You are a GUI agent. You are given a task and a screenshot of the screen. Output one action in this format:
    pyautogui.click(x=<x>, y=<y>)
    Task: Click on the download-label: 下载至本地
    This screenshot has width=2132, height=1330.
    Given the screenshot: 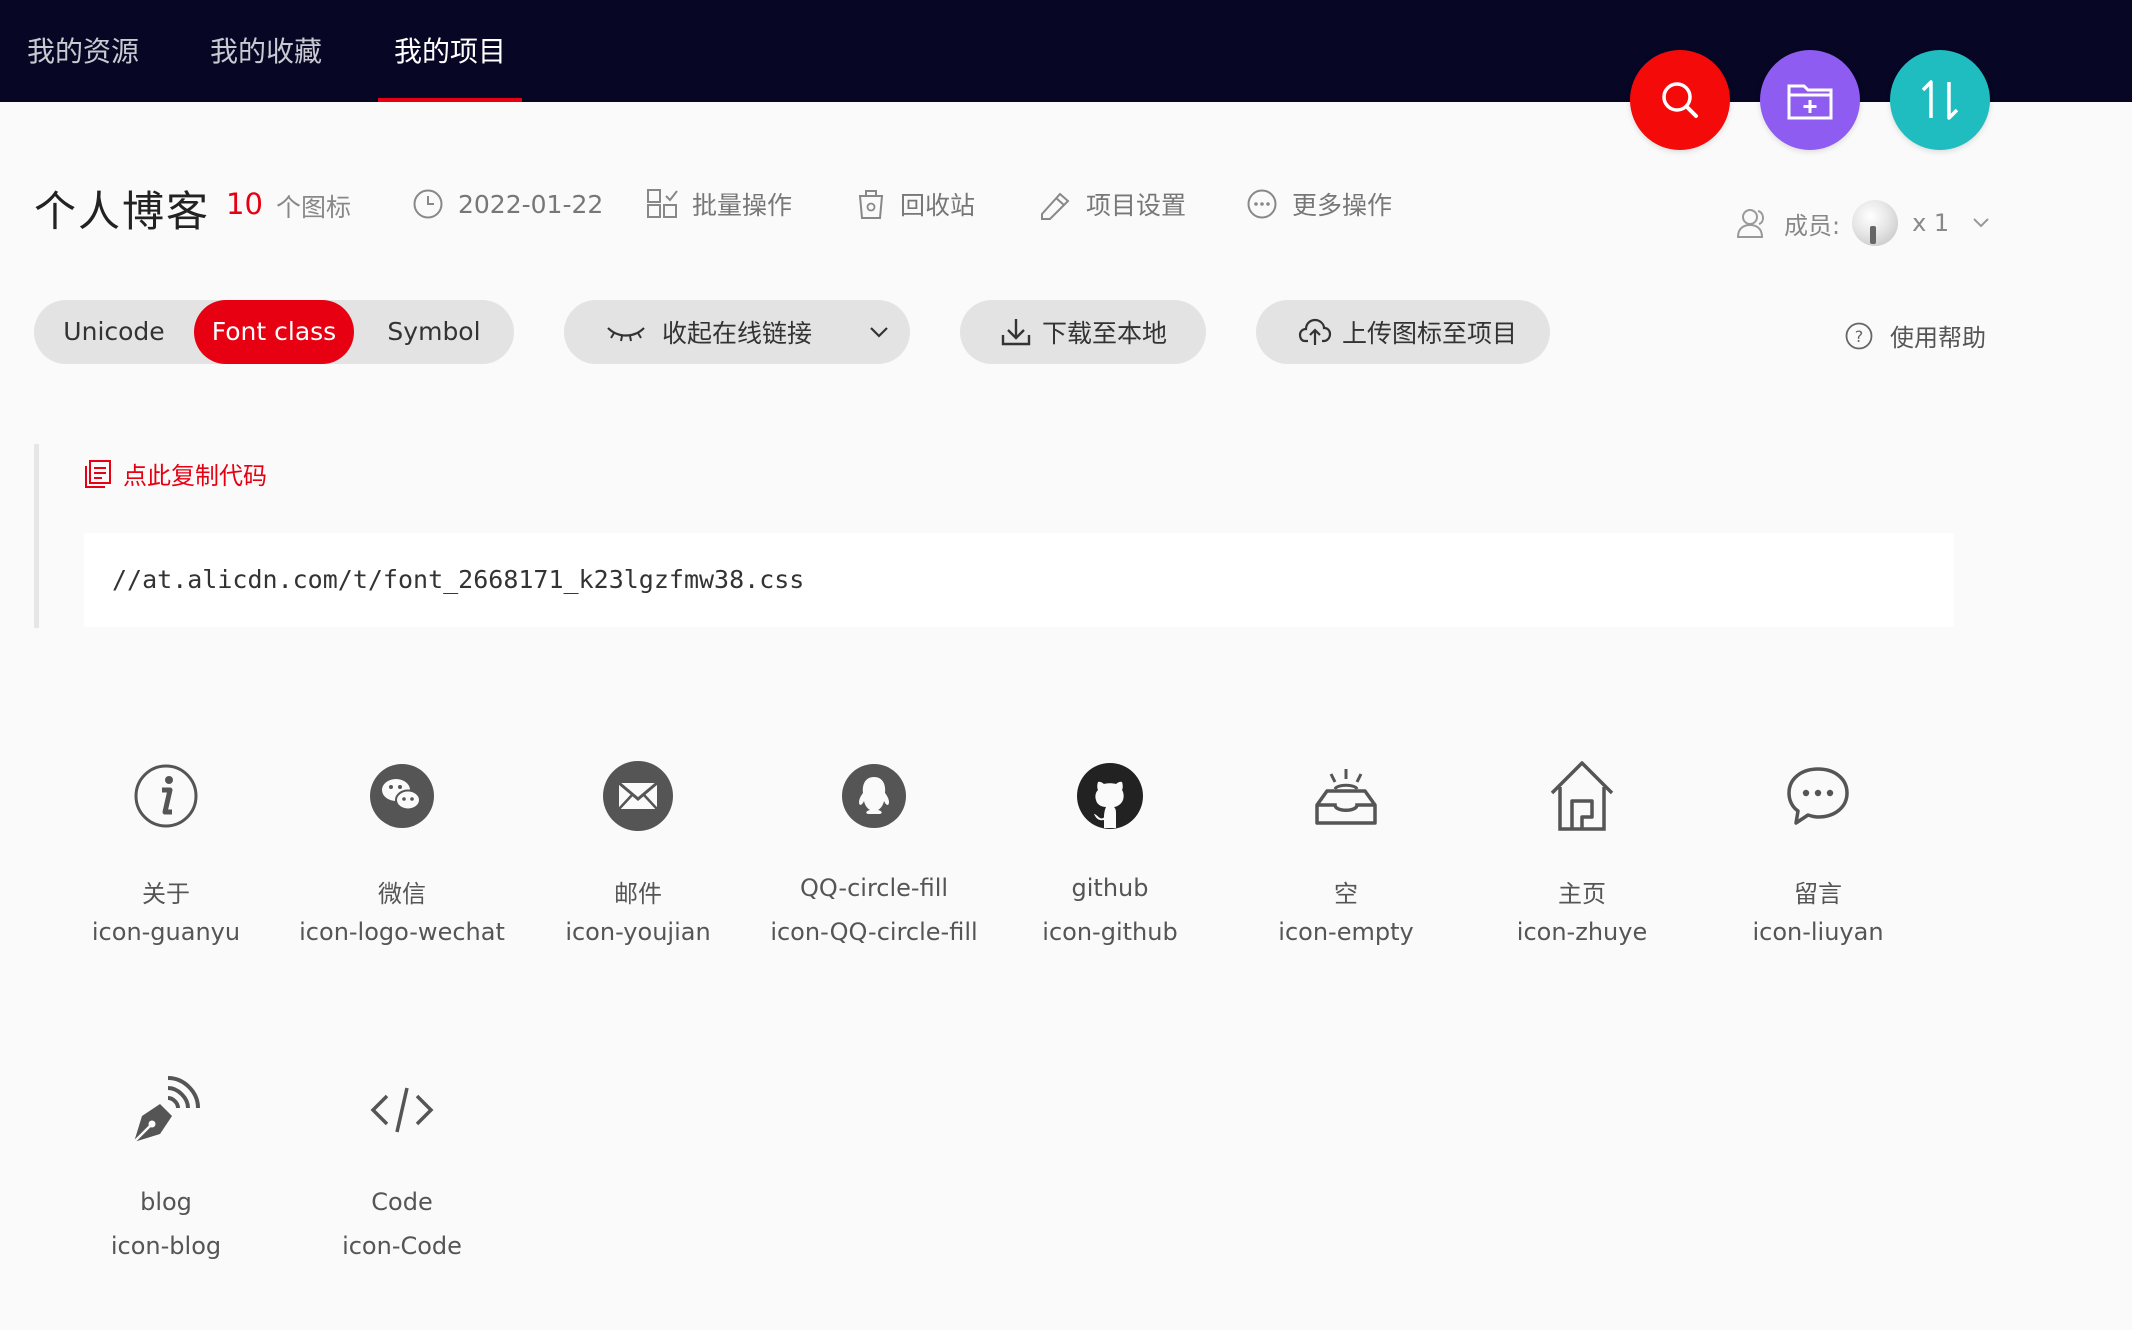 What is the action you would take?
    pyautogui.click(x=1105, y=333)
    